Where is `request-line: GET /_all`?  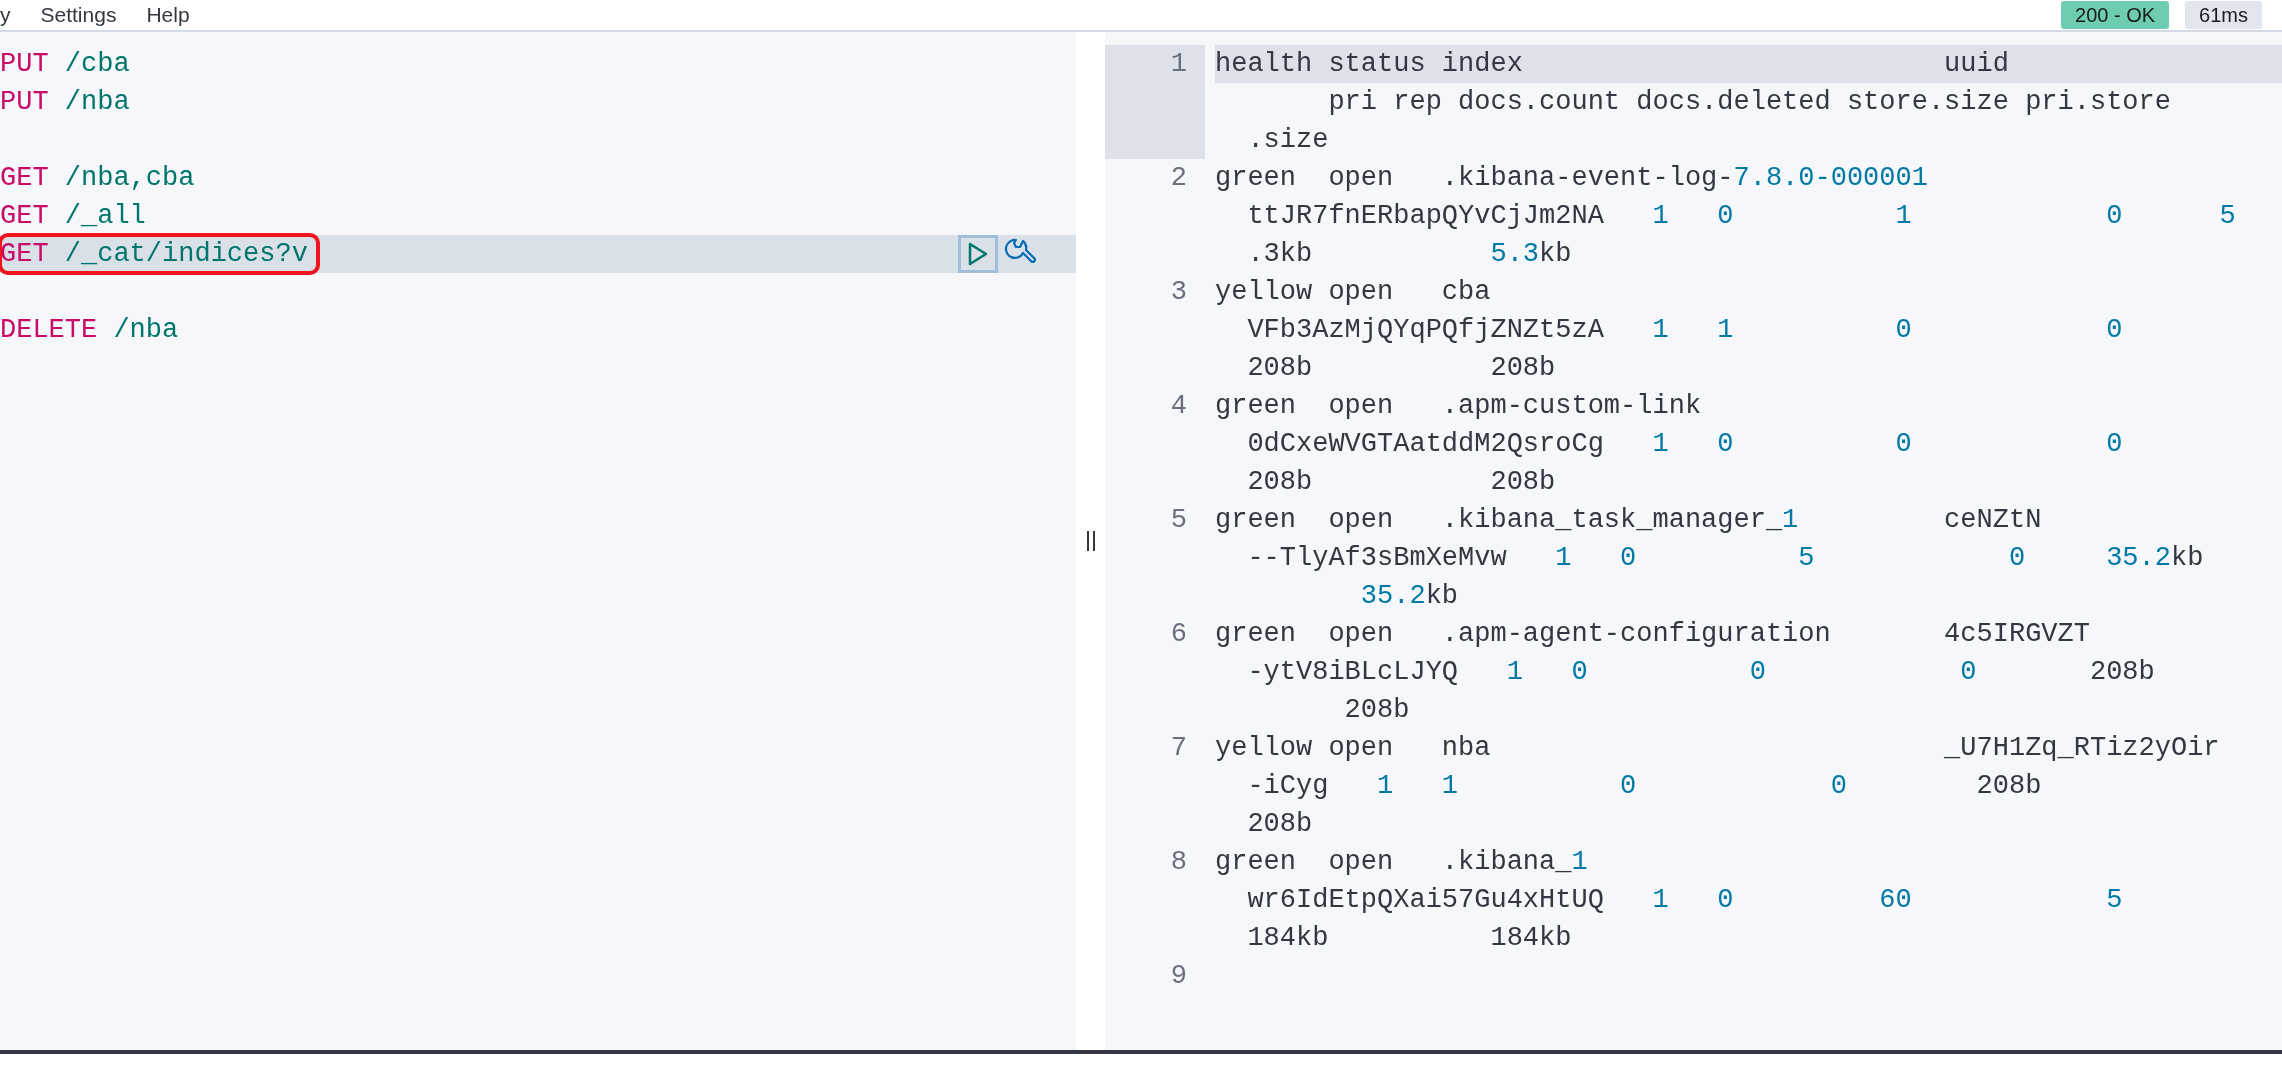
request-line: GET /_all is located at coordinates (73, 216).